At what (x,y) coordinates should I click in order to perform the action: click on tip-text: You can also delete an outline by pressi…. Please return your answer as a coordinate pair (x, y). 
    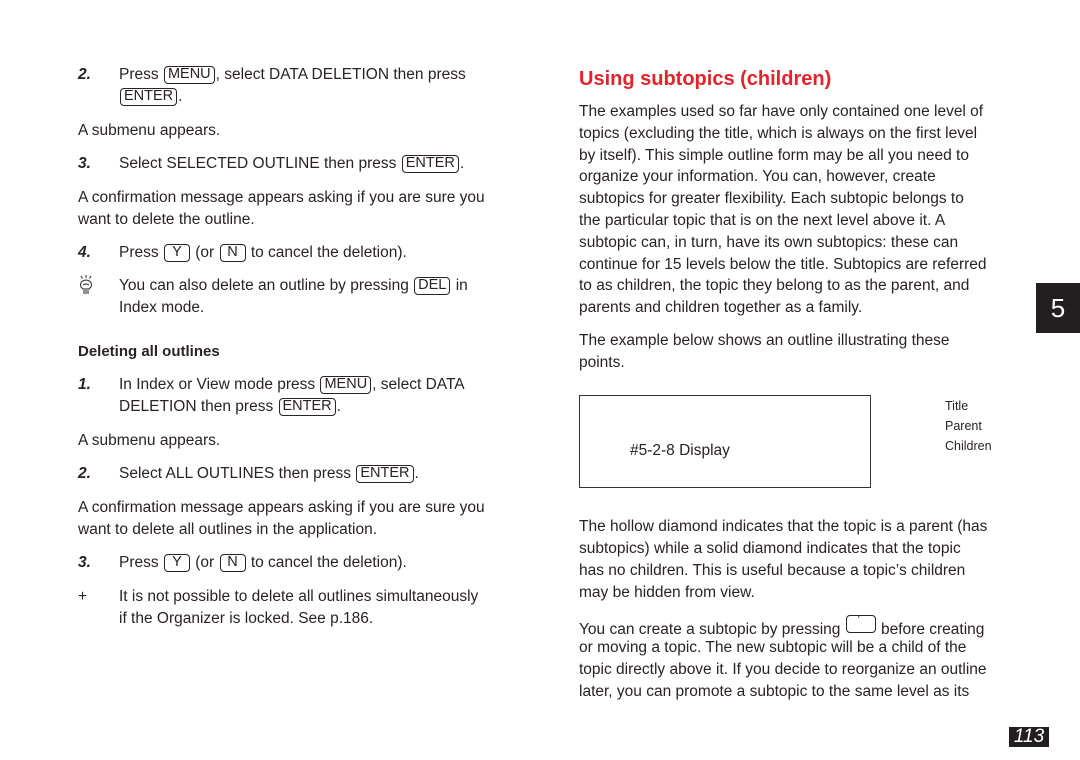
    Looking at the image, I should click on (293, 286).